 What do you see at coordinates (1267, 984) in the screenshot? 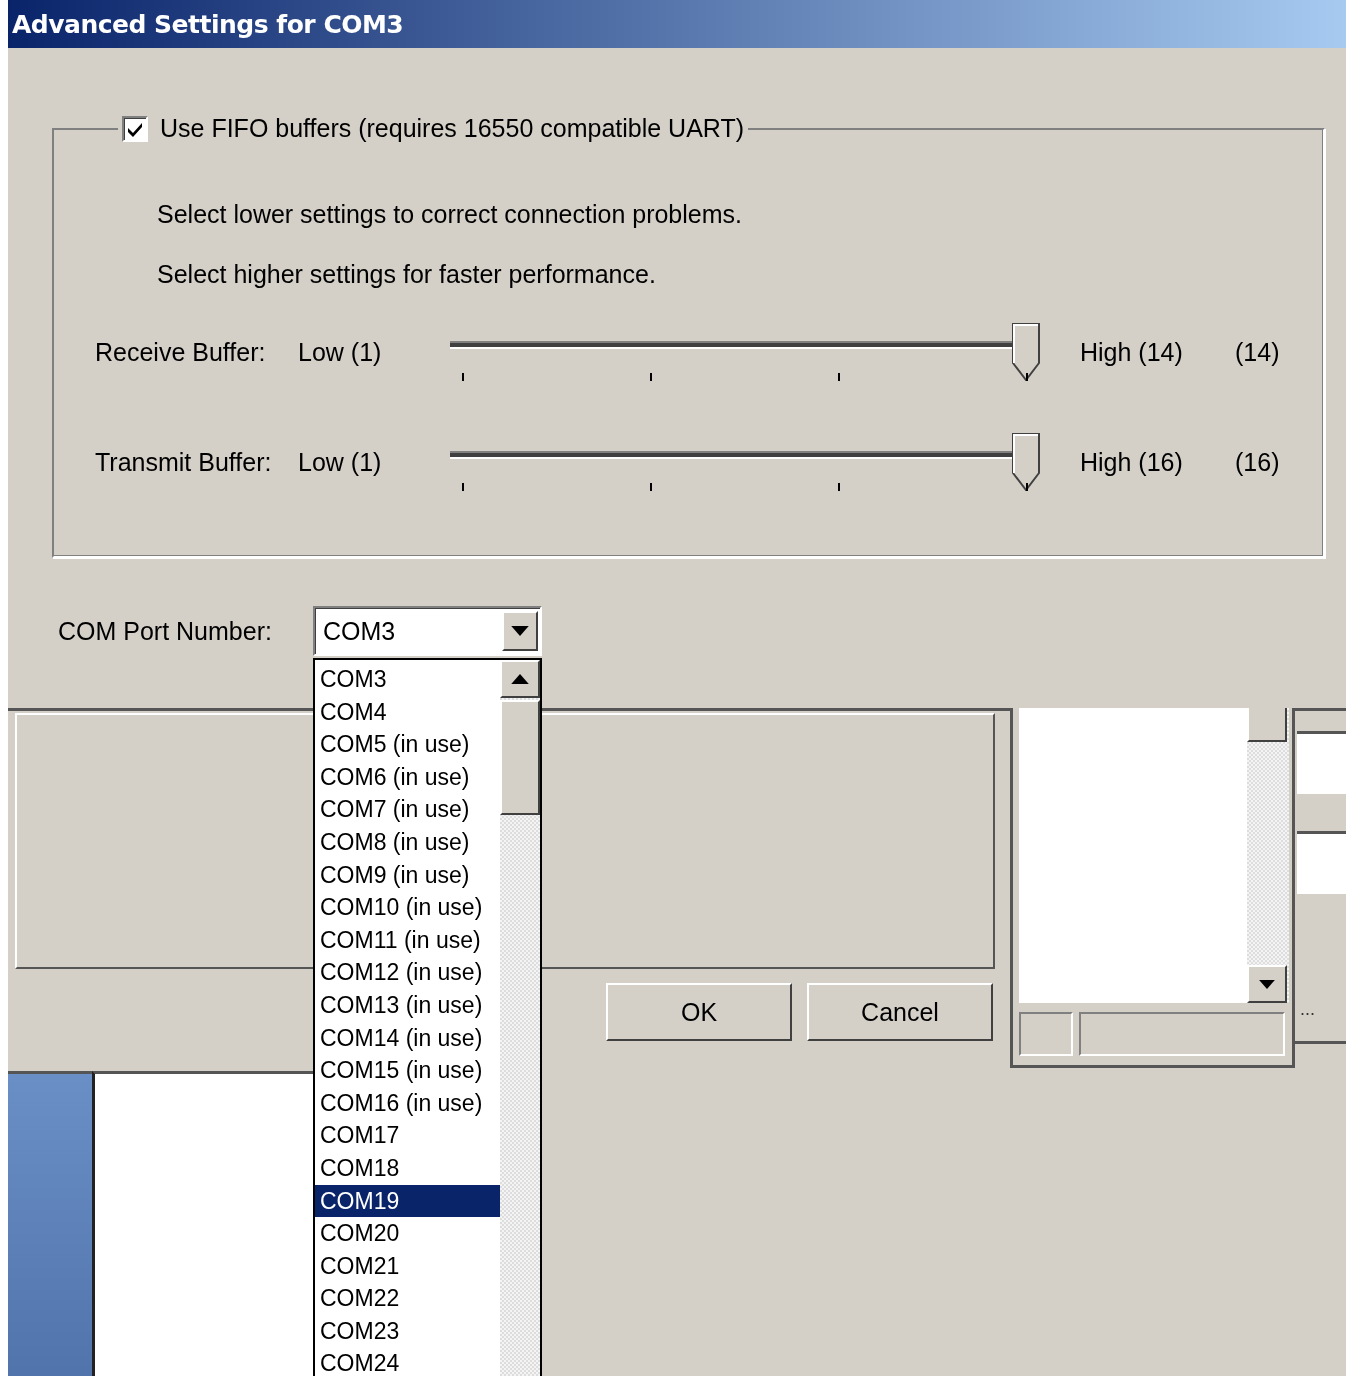
I see `scroll-down-icon` at bounding box center [1267, 984].